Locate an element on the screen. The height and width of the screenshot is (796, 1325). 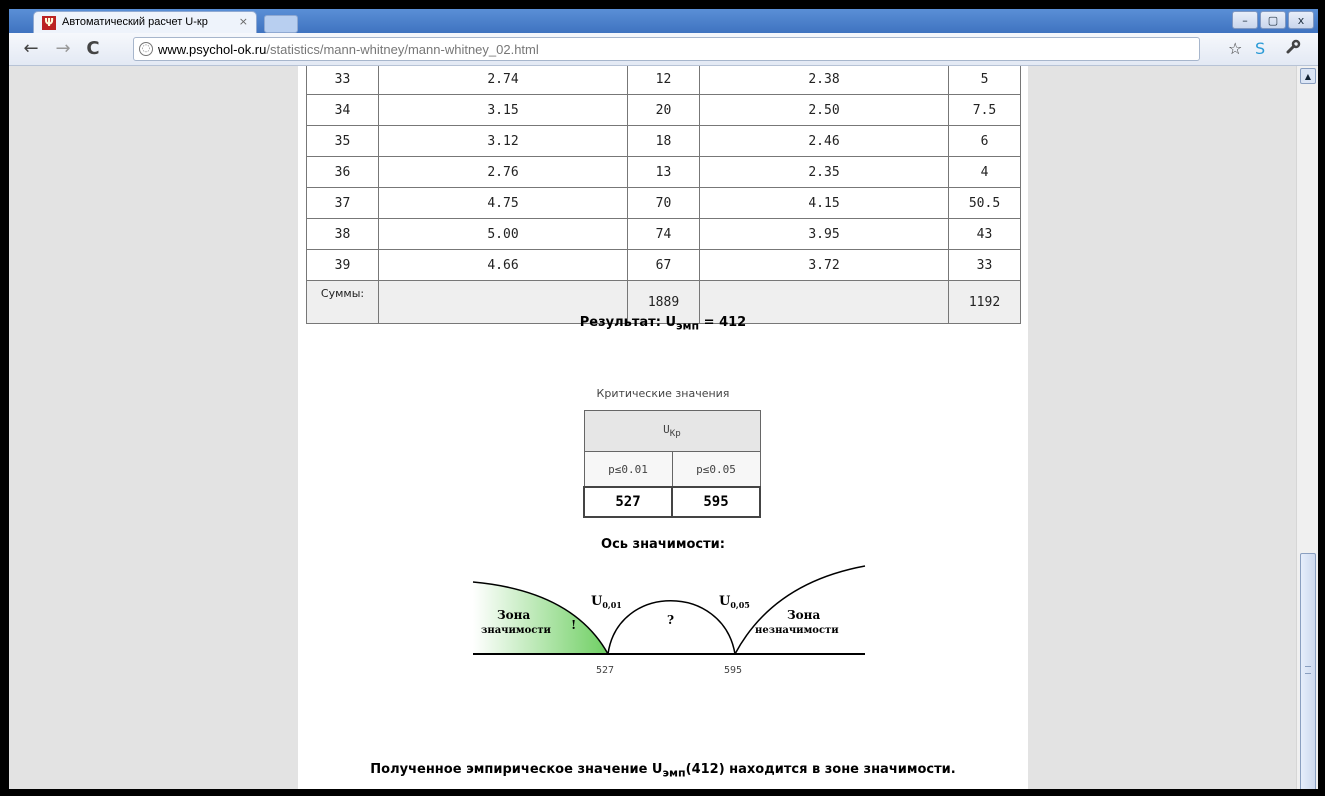
minimize-button: – is located at coordinates (1245, 20).